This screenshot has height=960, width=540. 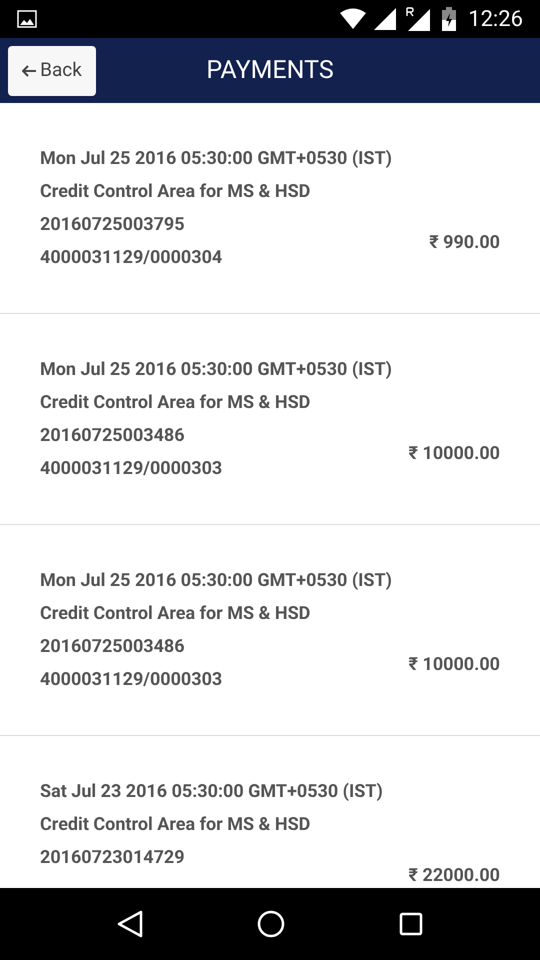 I want to click on reference-number: 20160725003795, so click(x=113, y=224).